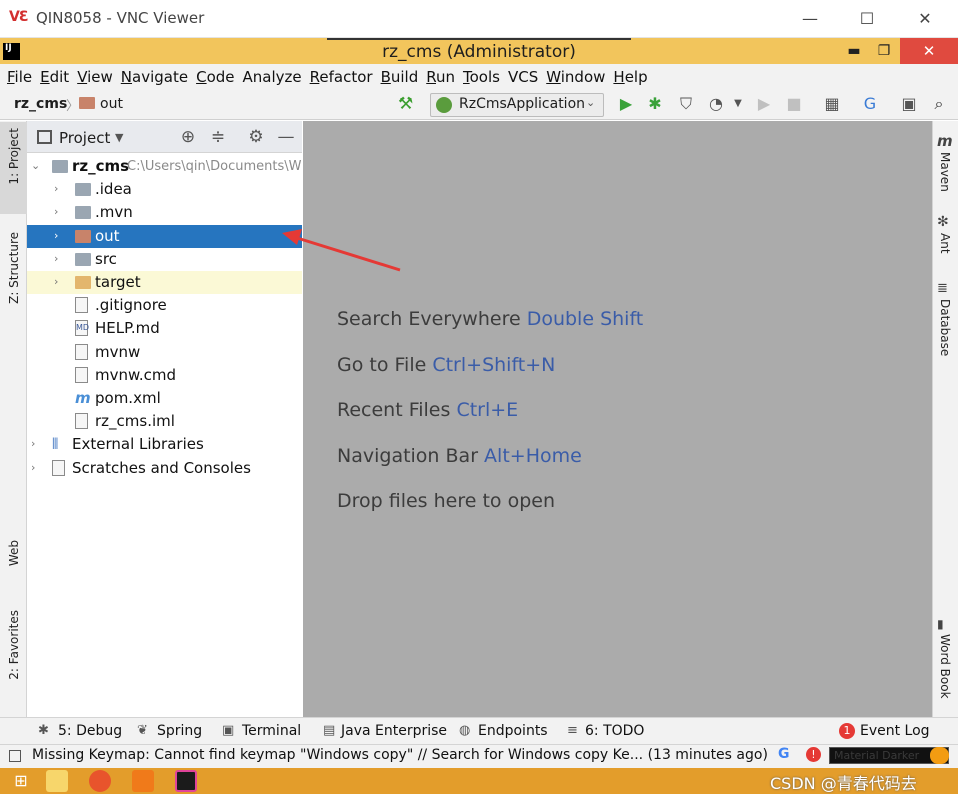 The height and width of the screenshot is (794, 958). What do you see at coordinates (440, 77) in the screenshot?
I see `menu-run: Run` at bounding box center [440, 77].